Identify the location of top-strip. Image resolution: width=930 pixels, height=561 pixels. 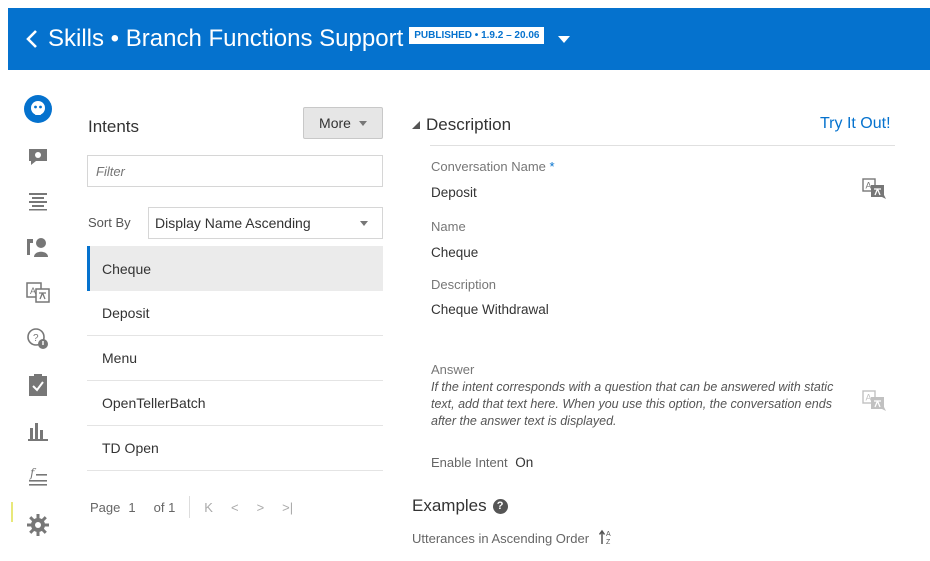
(465, 4).